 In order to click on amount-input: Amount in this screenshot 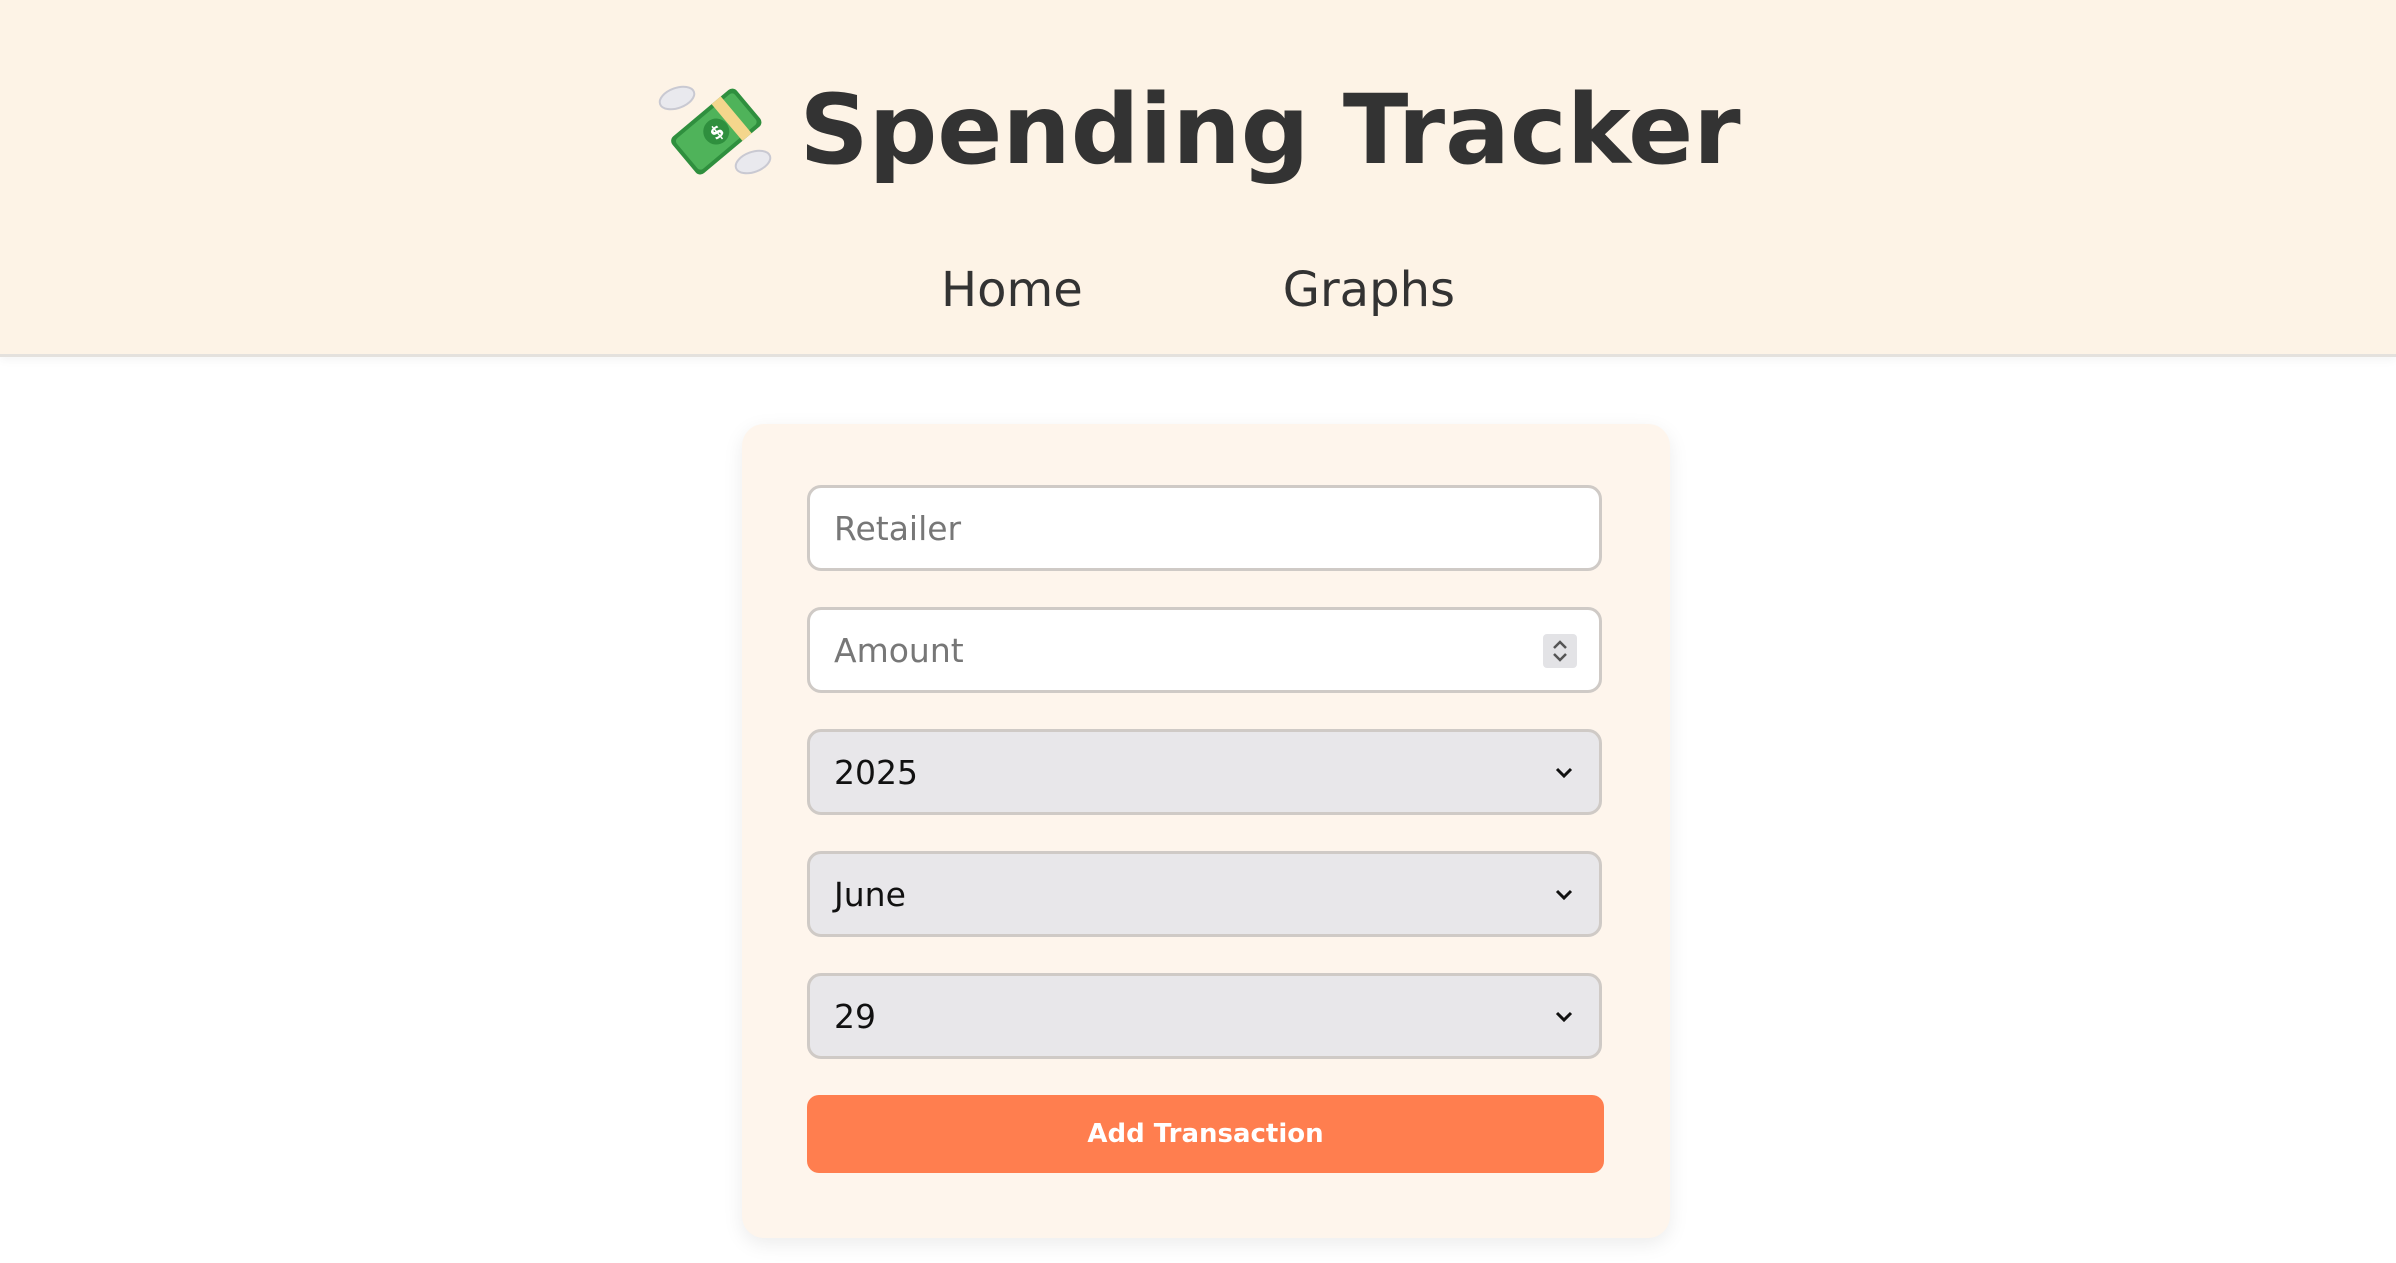, I will do `click(1204, 650)`.